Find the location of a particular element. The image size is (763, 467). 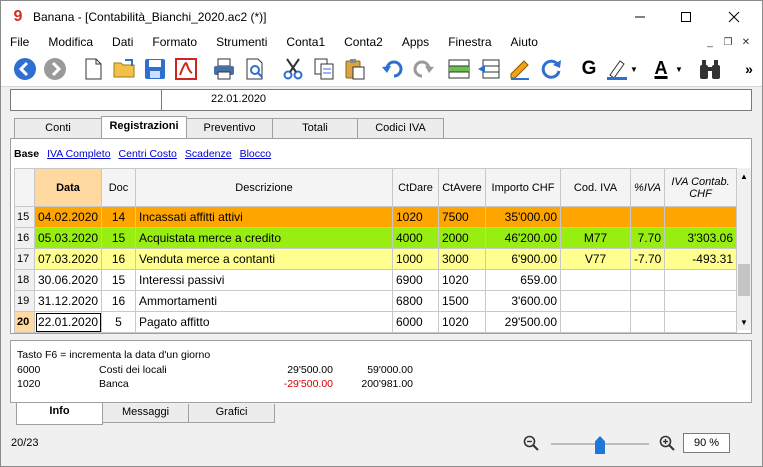

cell-data: 30.06.2020 is located at coordinates (68, 280).